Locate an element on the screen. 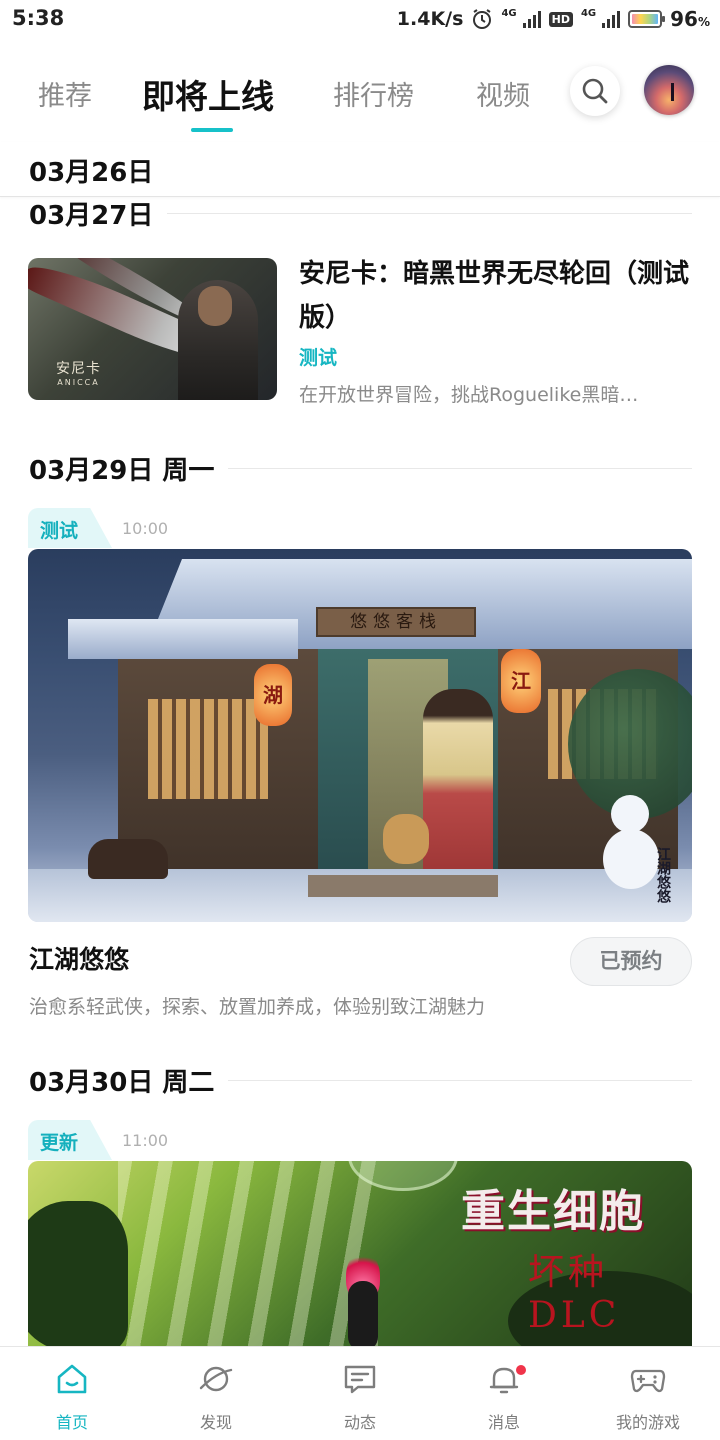  nav-label: 消息 is located at coordinates (503, 1422).